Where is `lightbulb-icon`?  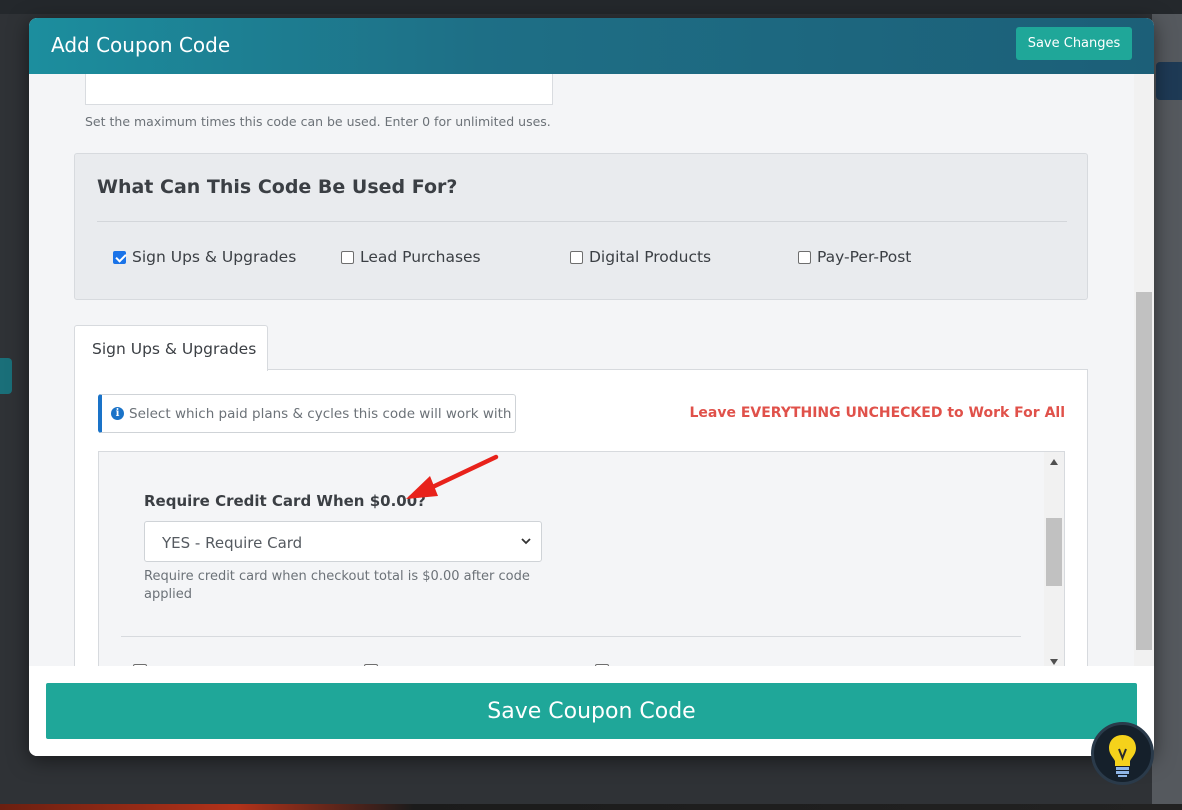 lightbulb-icon is located at coordinates (1122, 756).